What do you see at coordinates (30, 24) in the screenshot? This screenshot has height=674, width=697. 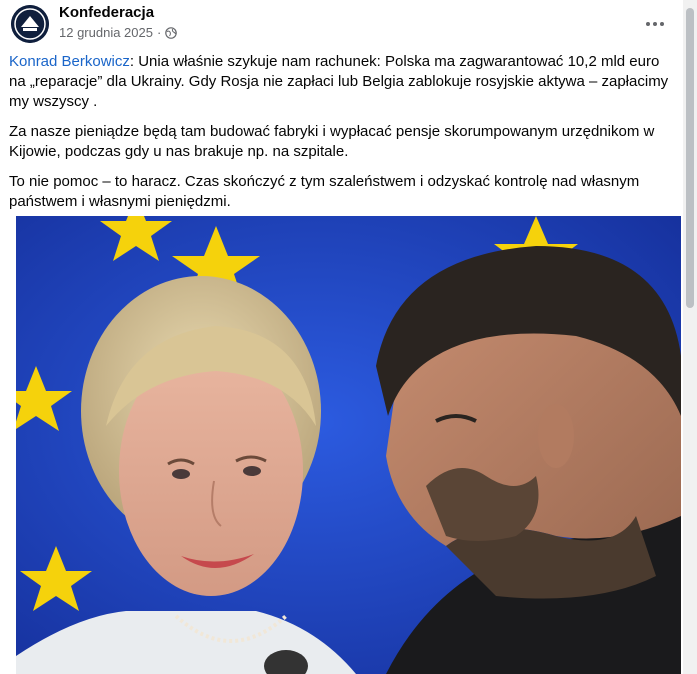 I see `page-avatar` at bounding box center [30, 24].